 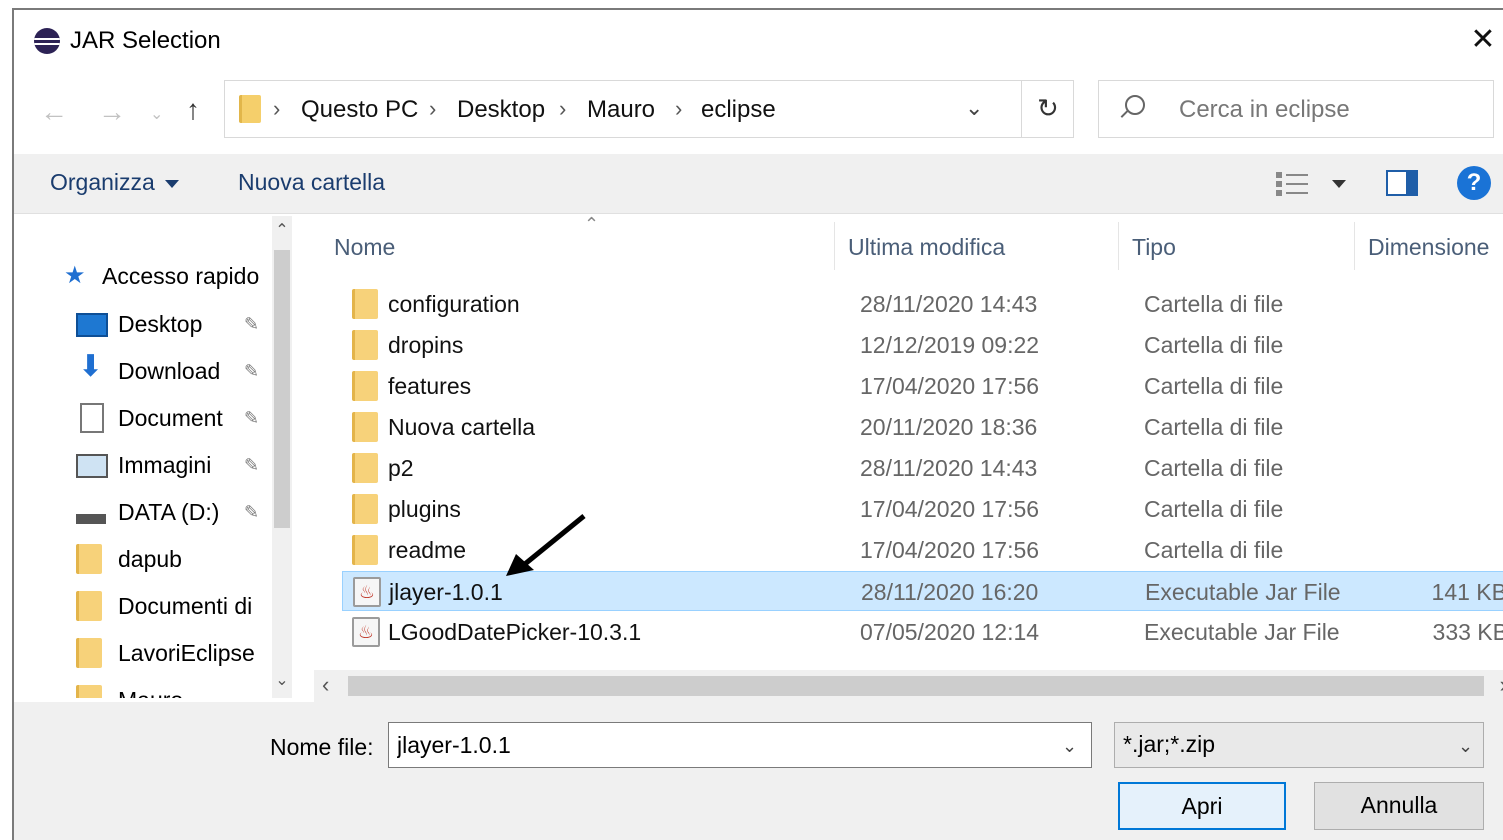 I want to click on file-size: 141 KB, so click(x=1467, y=592).